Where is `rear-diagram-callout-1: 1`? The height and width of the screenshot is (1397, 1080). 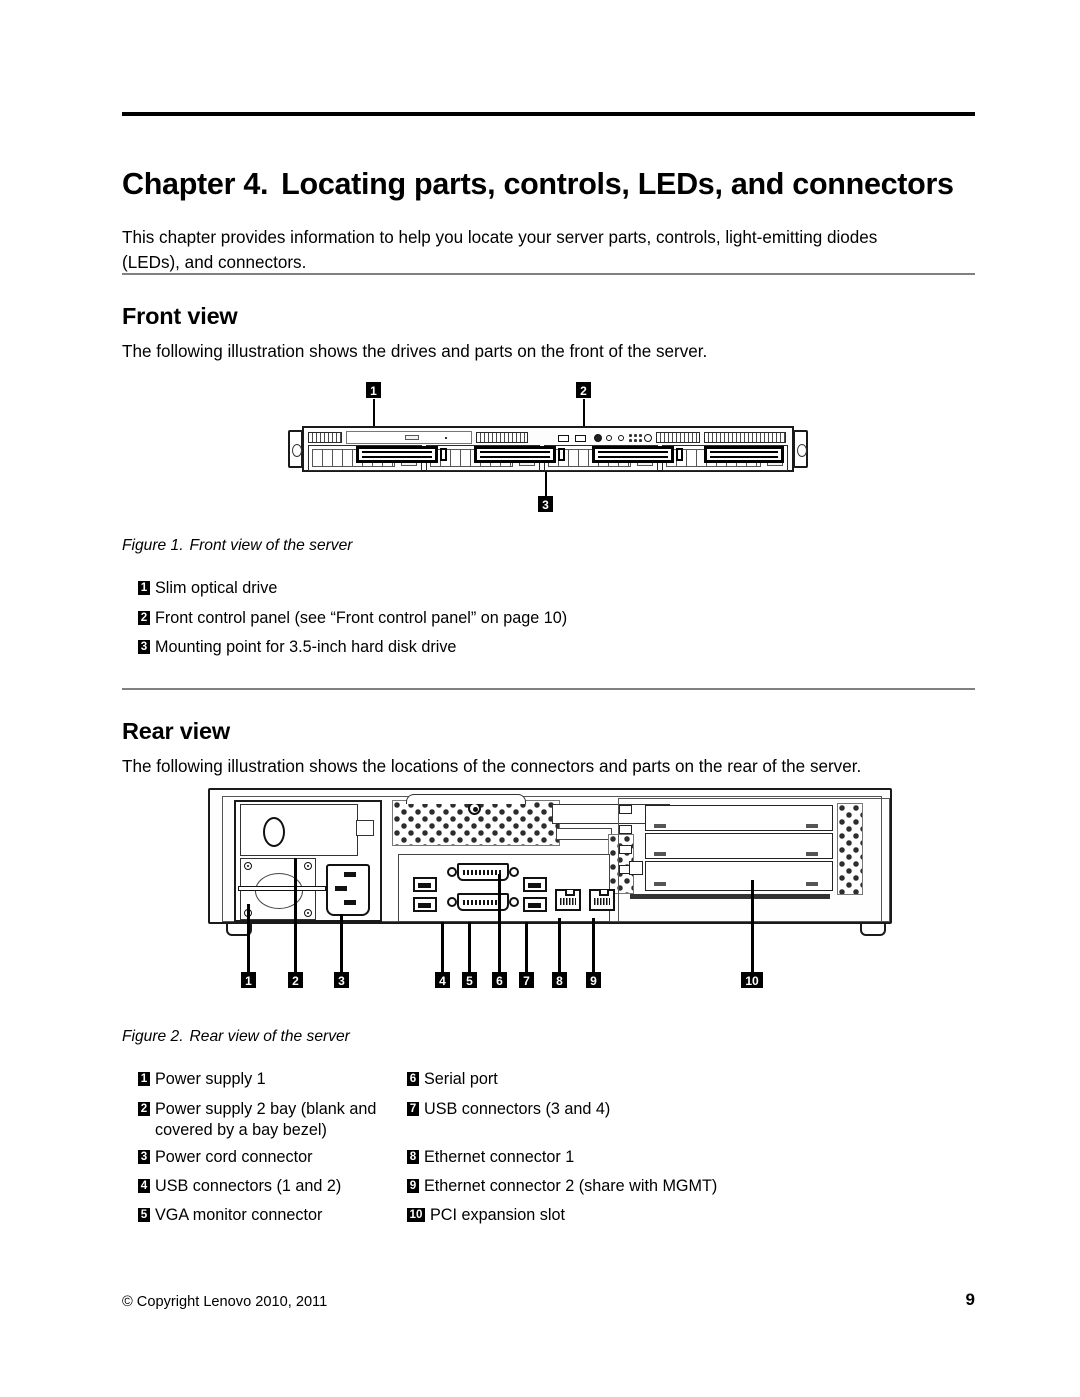 rear-diagram-callout-1: 1 is located at coordinates (248, 980).